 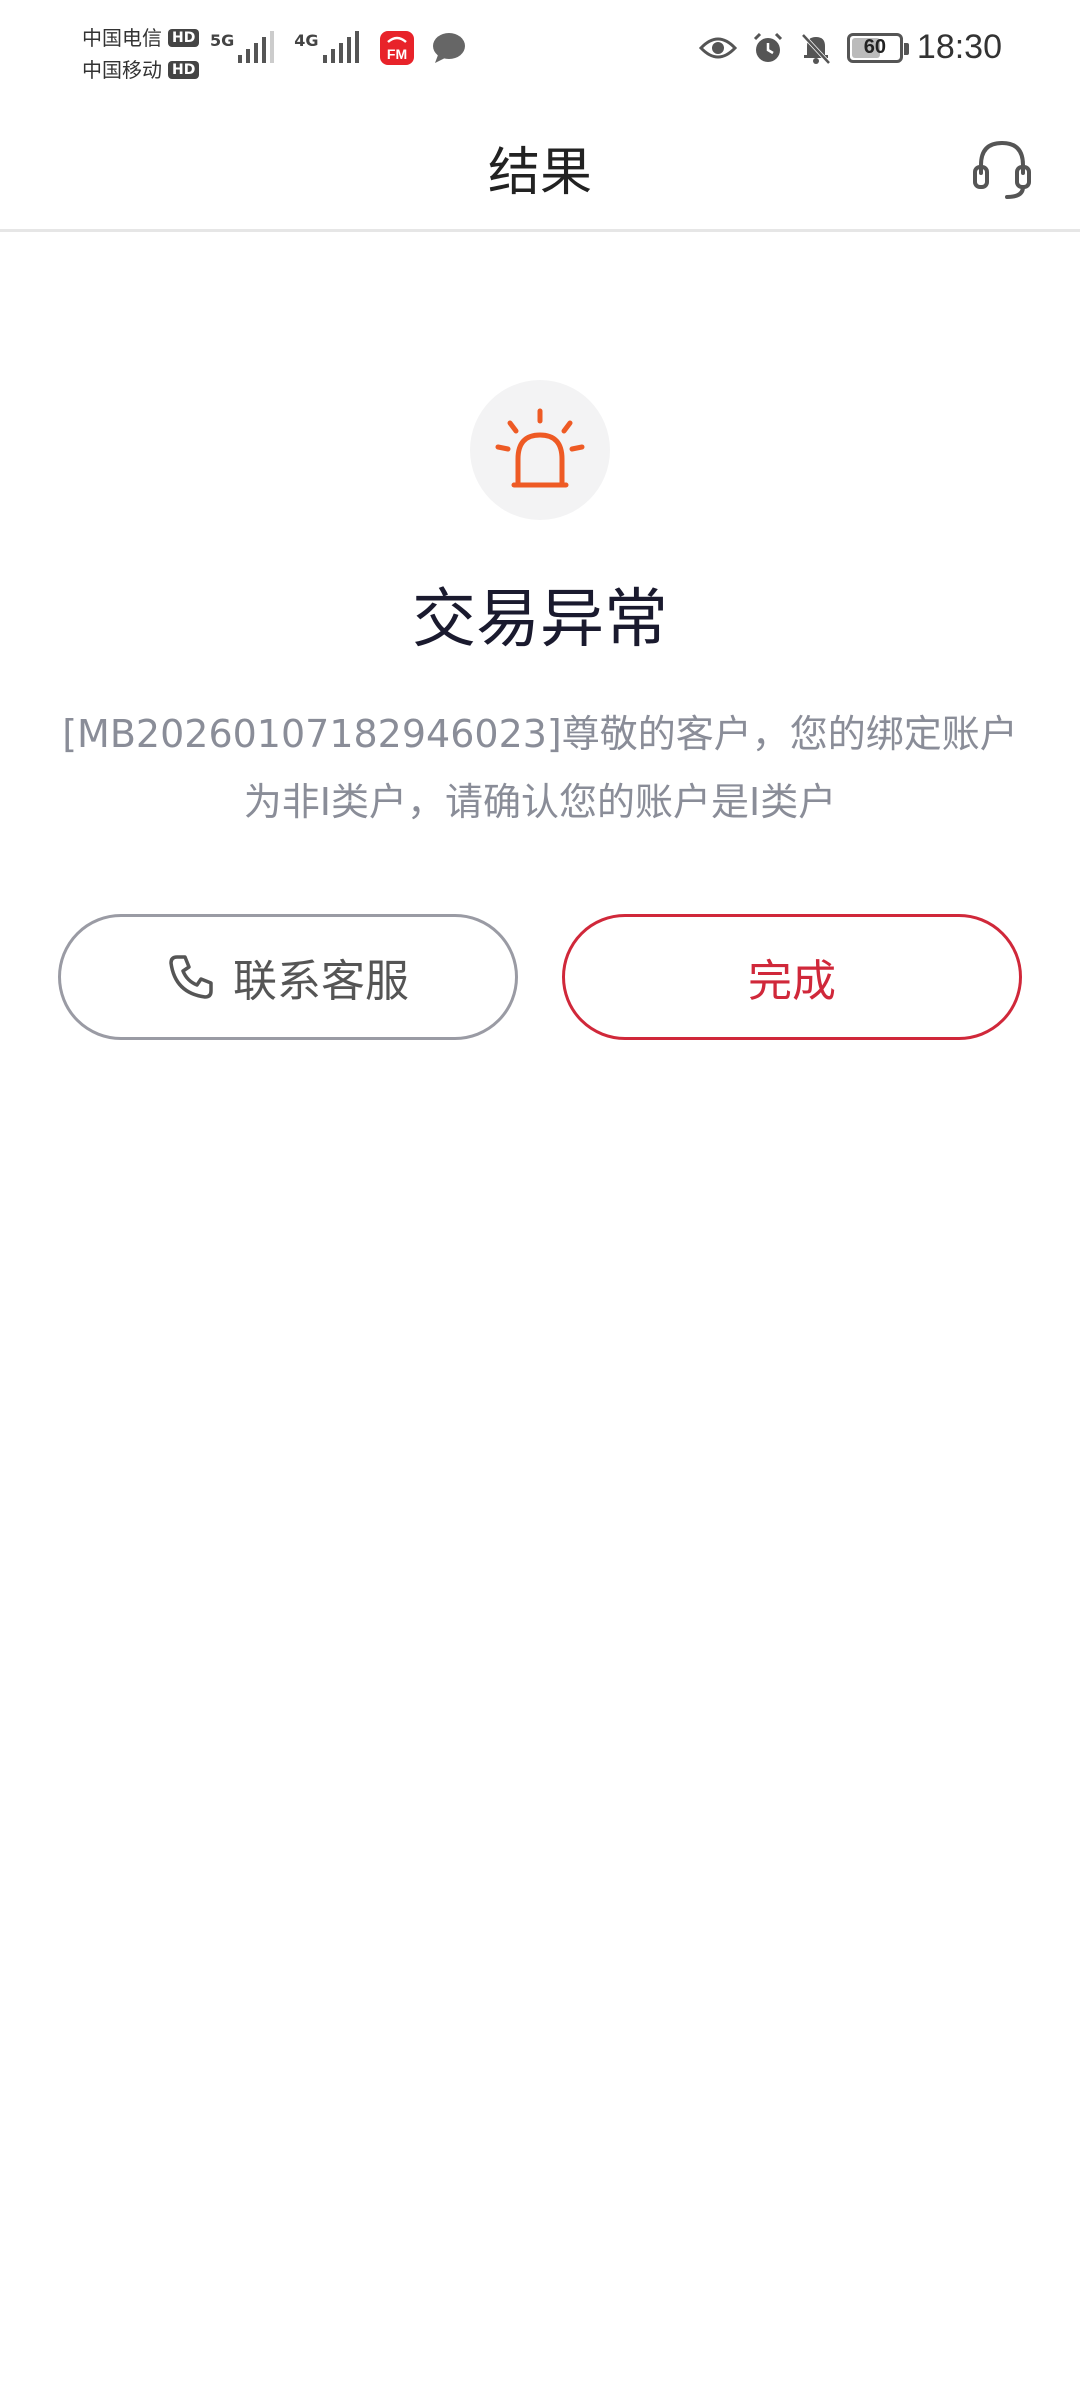 What do you see at coordinates (122, 70) in the screenshot?
I see `carrier-2-name: 中国移动` at bounding box center [122, 70].